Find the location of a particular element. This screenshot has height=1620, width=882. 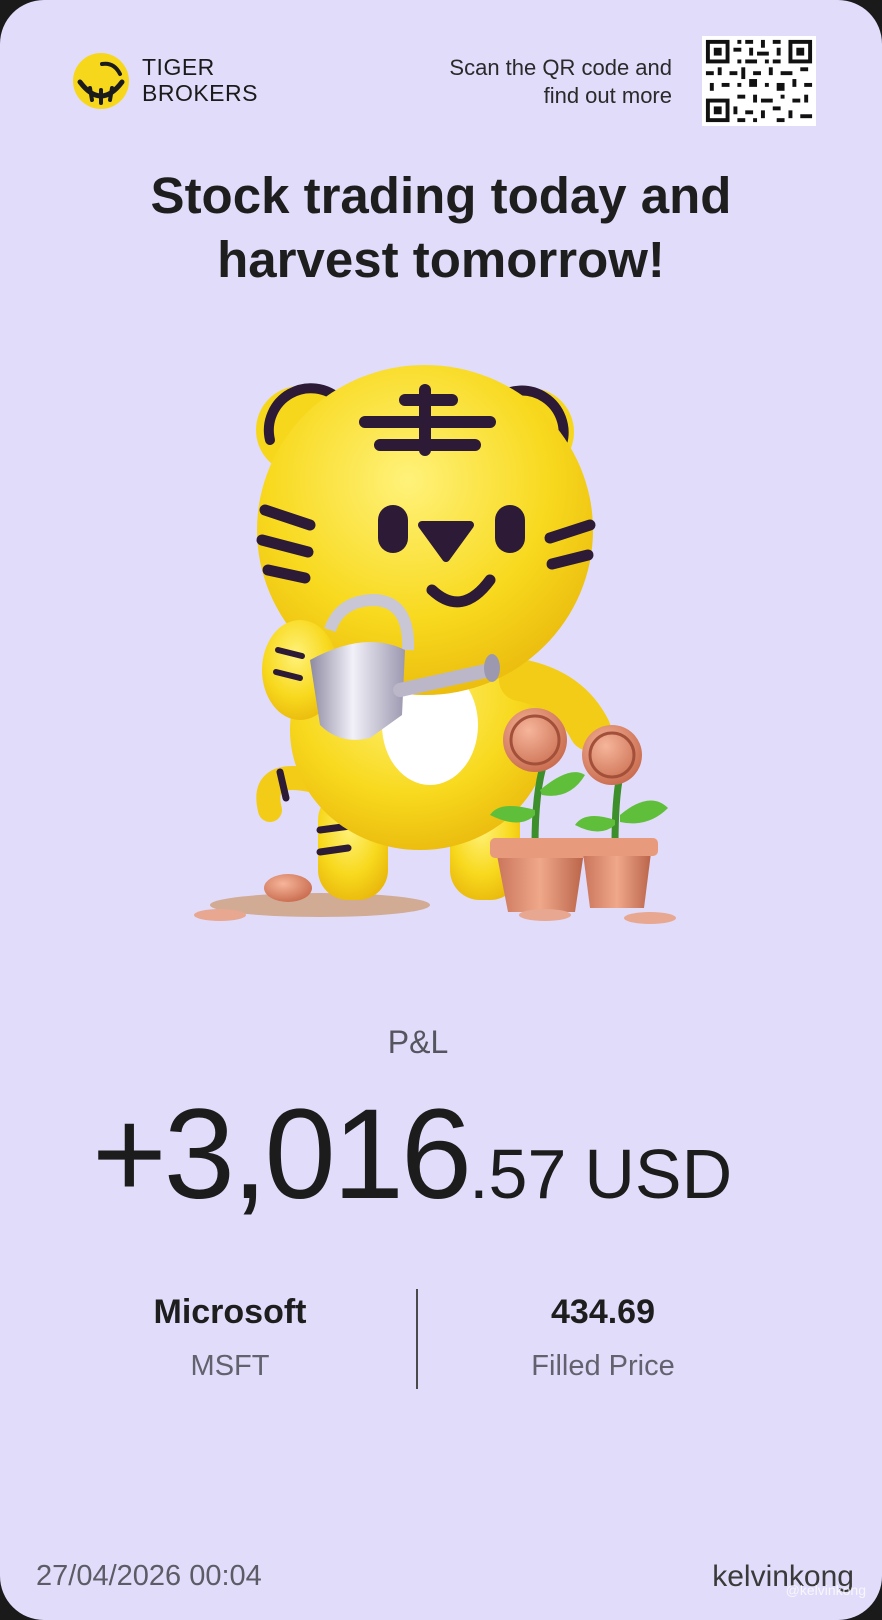

headline-line-1: Stock trading today and is located at coordinates (441, 195).